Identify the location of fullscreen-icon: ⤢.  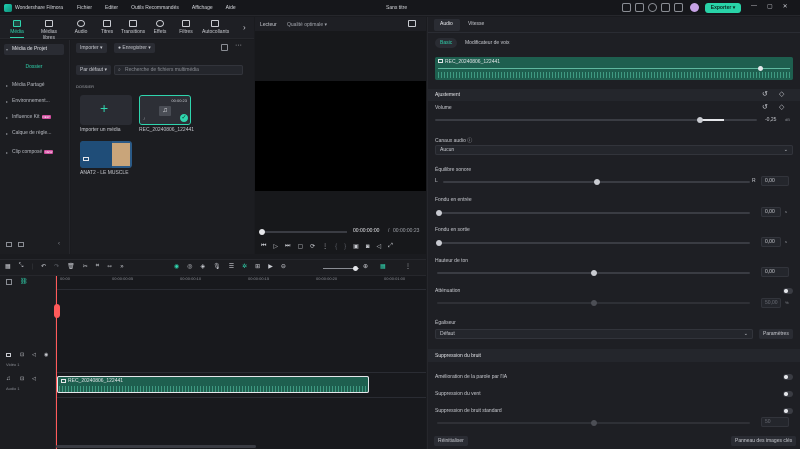
(390, 246).